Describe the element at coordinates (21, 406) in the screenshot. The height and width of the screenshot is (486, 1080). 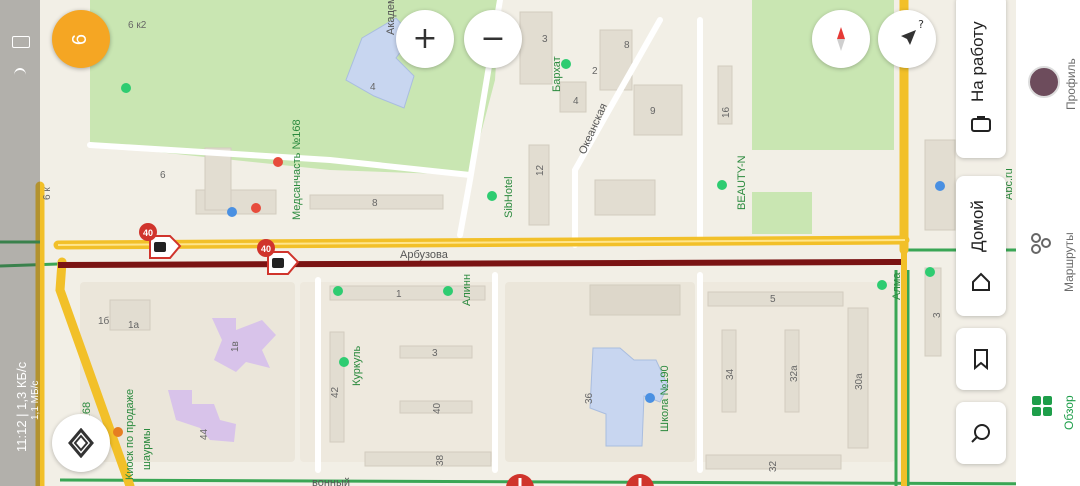
I see `status-time-speed: 11:12 | 1,3 КБ/с` at that location.